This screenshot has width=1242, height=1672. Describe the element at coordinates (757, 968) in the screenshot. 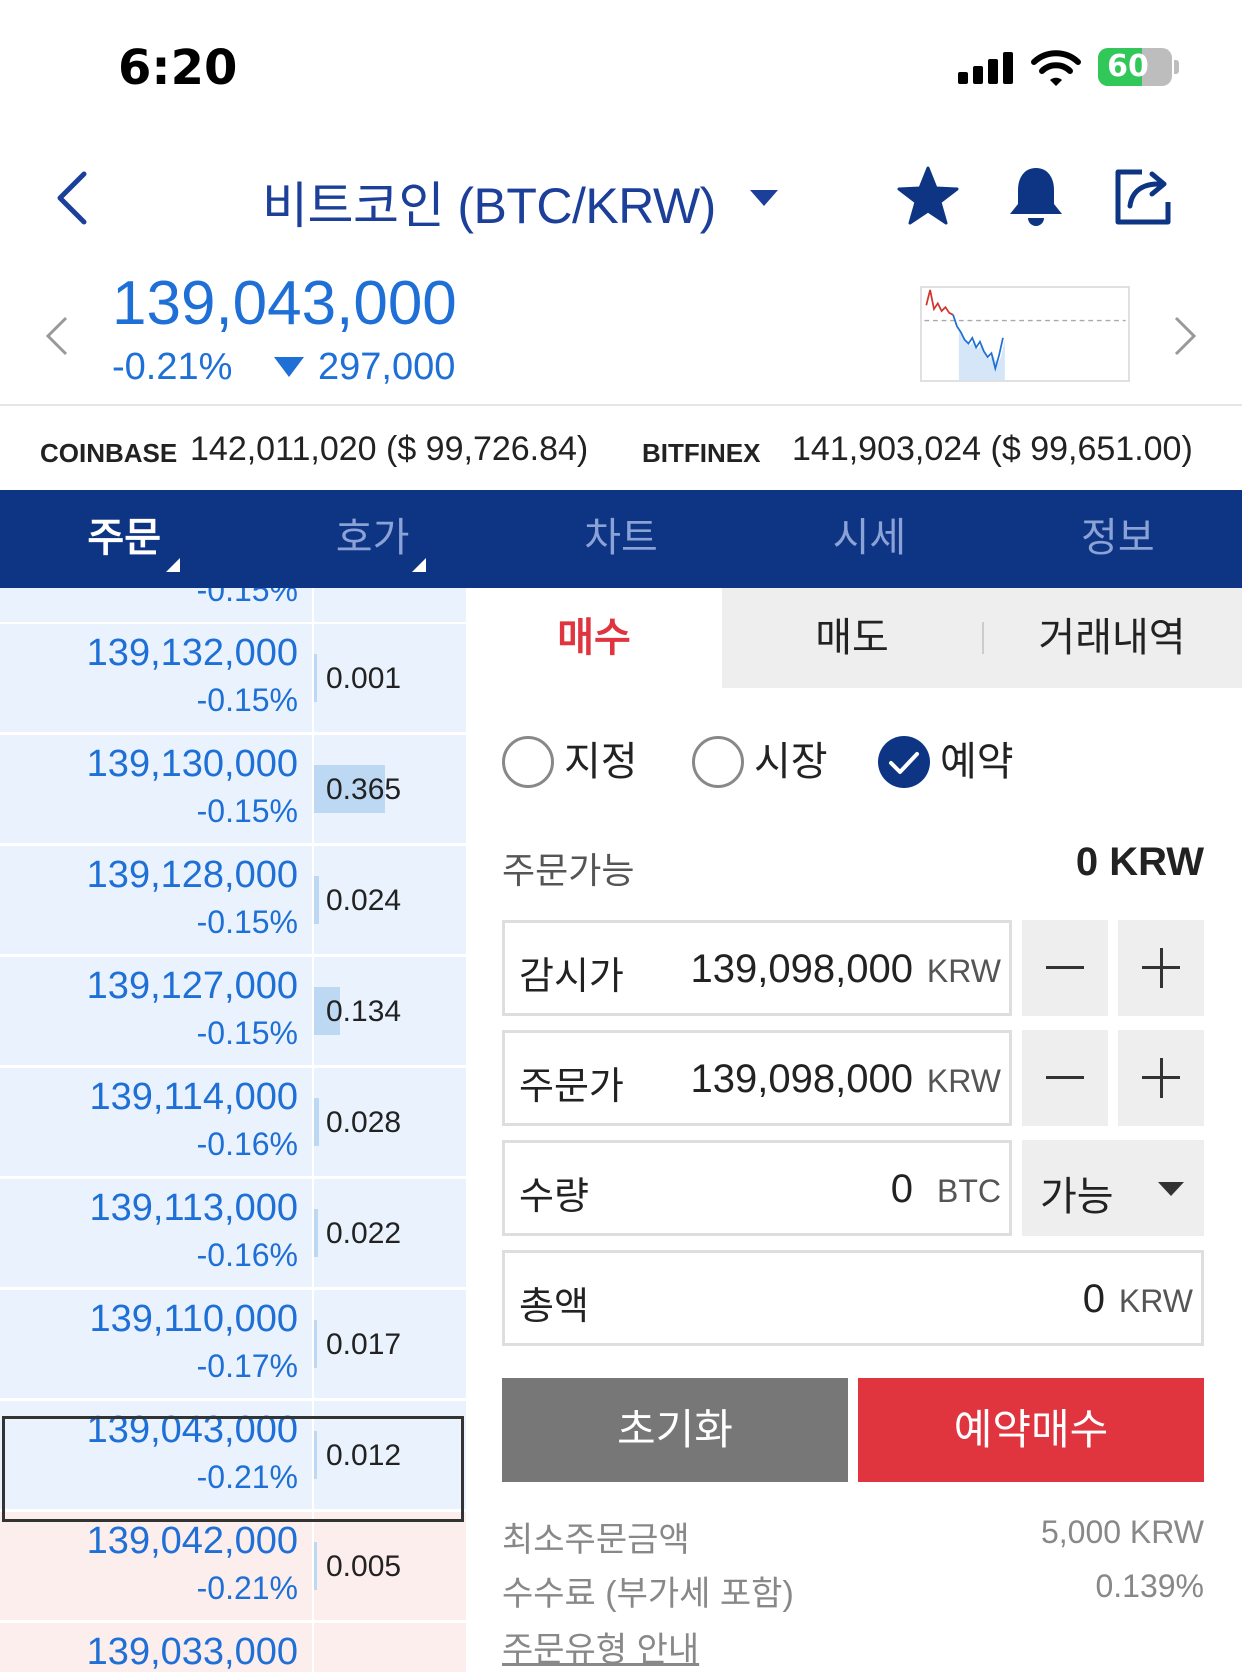

I see `watch-price-field: 감시가 139,098,000 KRW` at that location.